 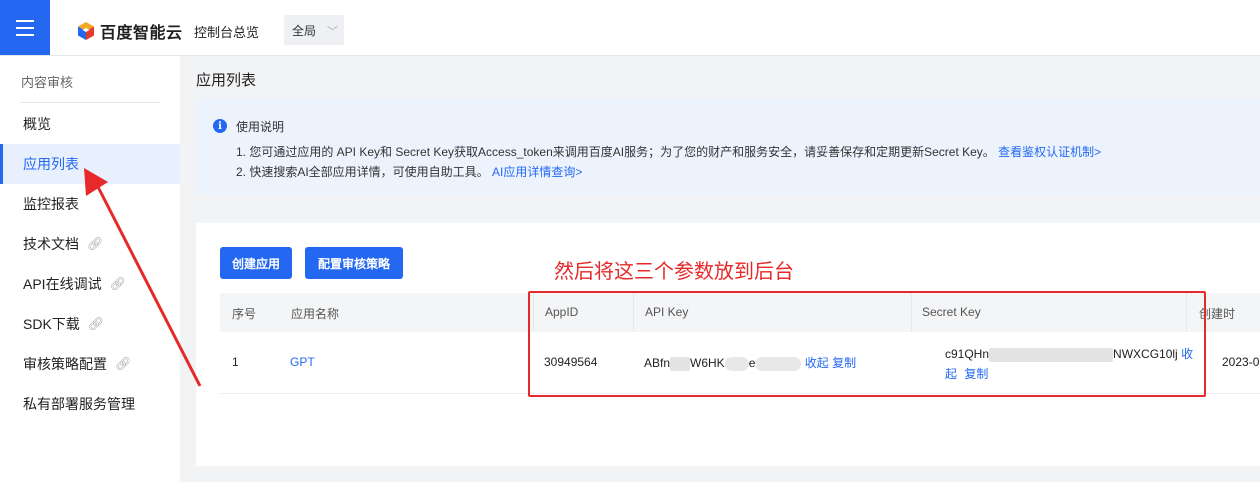 I want to click on sidebar-item-label: 监控报表, so click(x=51, y=204).